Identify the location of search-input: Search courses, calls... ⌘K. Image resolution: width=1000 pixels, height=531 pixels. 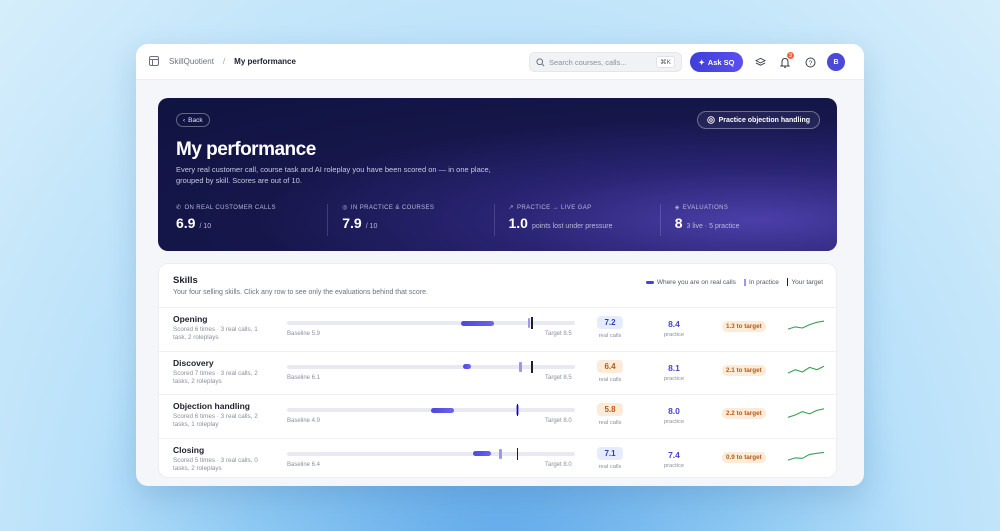
(605, 62).